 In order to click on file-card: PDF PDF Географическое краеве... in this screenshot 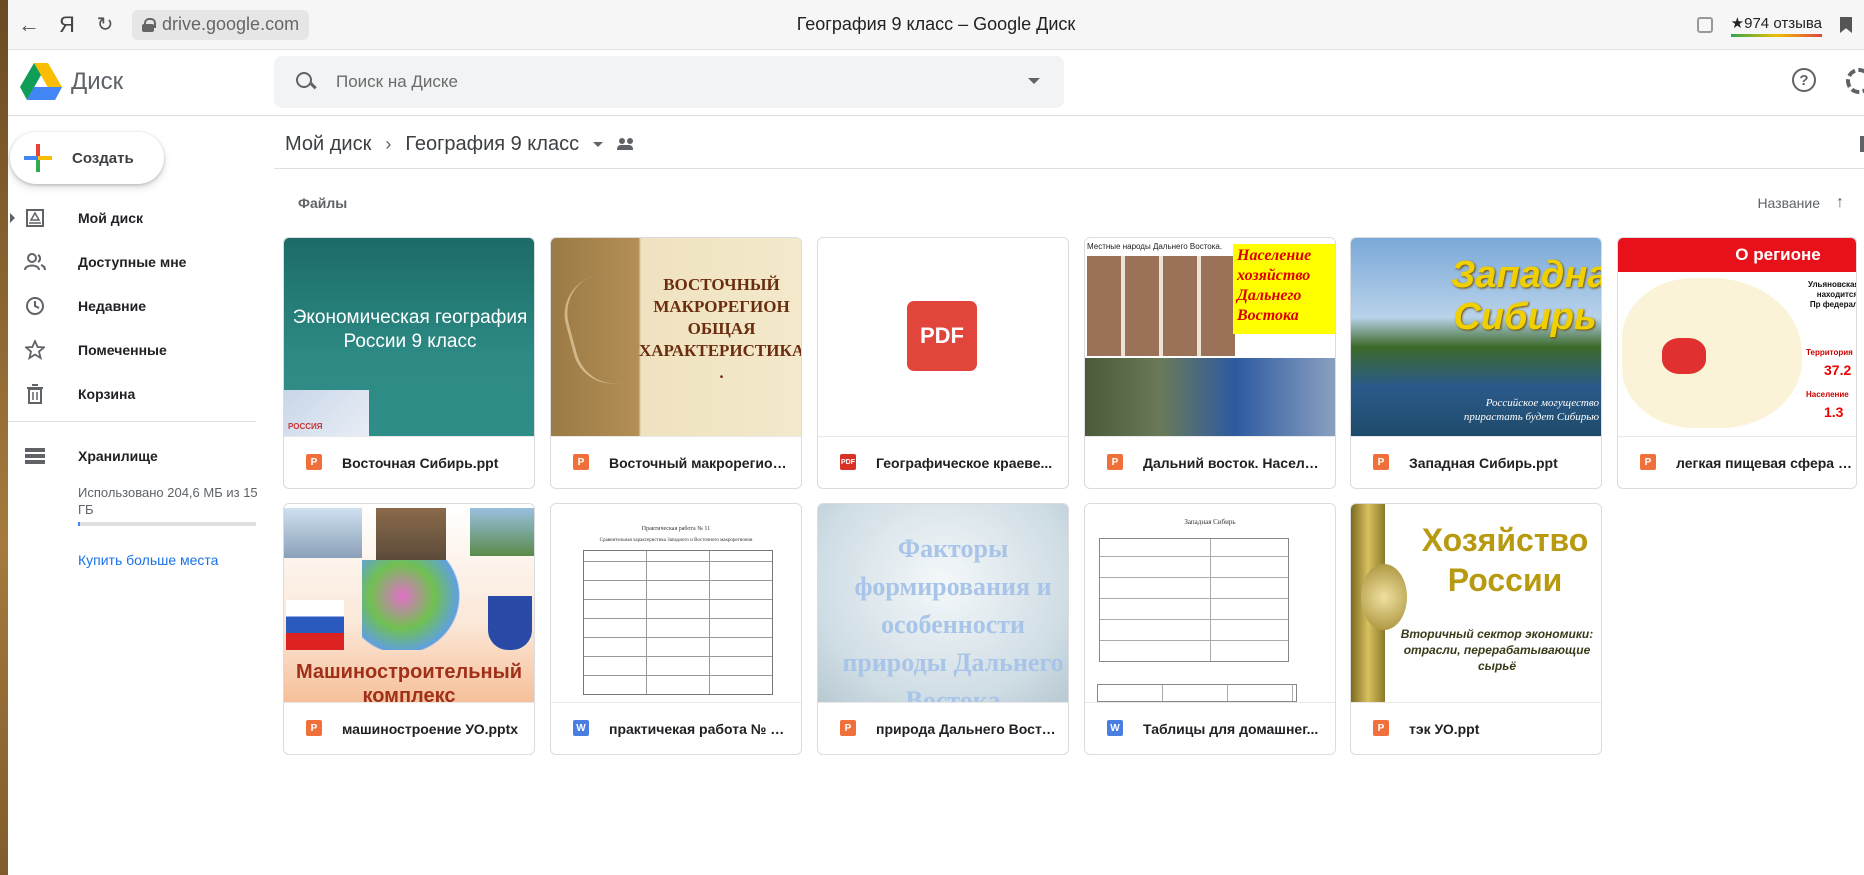, I will do `click(943, 363)`.